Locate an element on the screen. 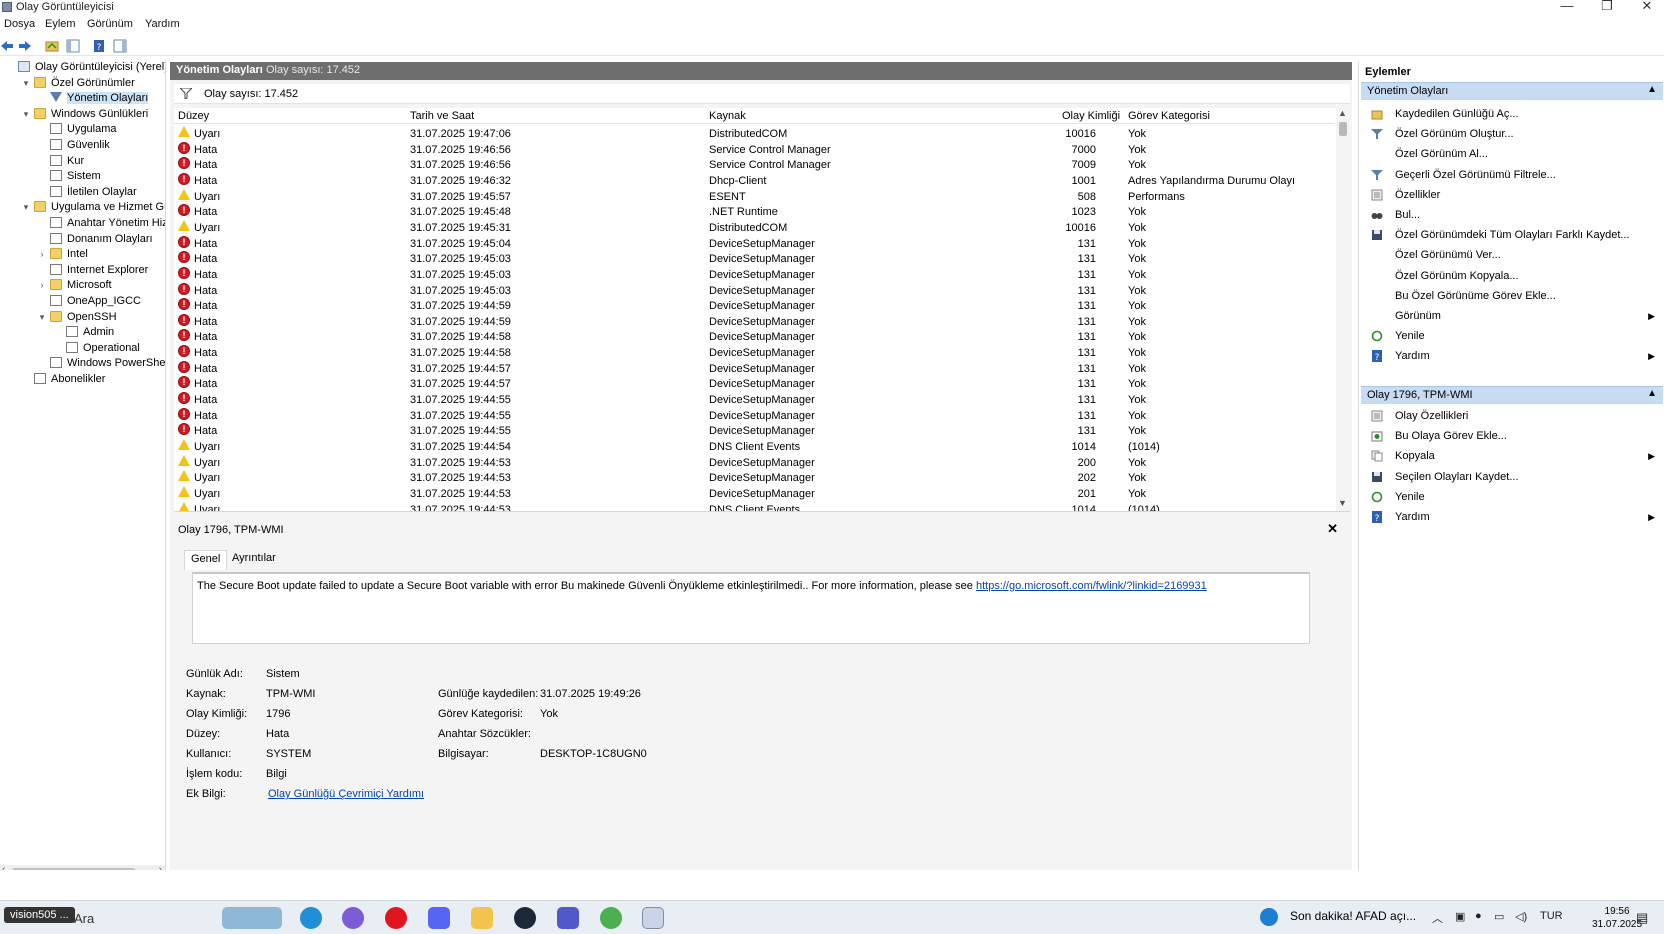 This screenshot has height=934, width=1664. tree-node: ▾ Özel Görünümler is located at coordinates (79, 83).